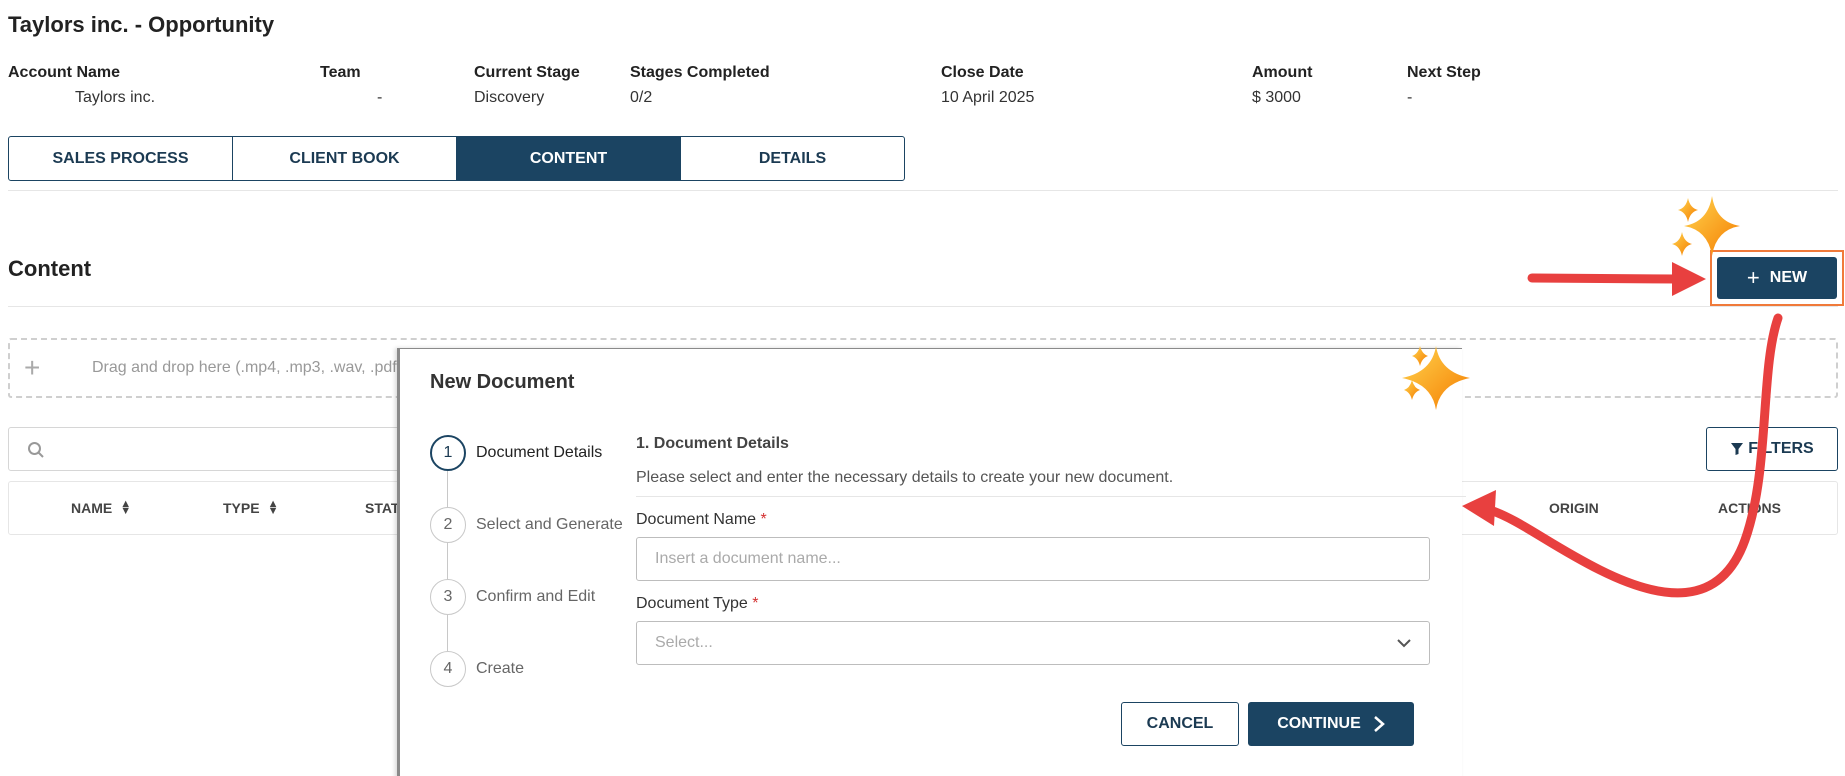 The width and height of the screenshot is (1845, 776). I want to click on column-header-actions: ACTIONS, so click(1749, 508).